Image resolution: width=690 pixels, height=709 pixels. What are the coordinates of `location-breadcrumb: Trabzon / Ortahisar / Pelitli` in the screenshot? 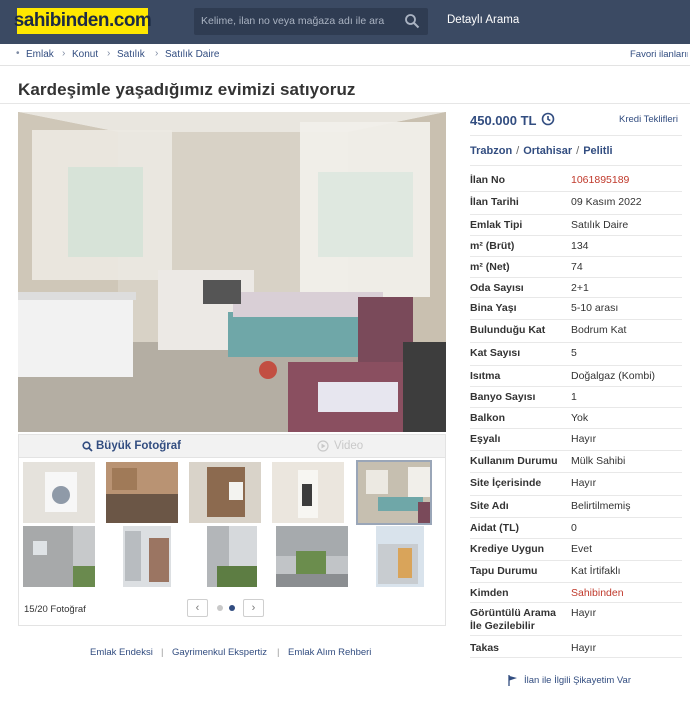 It's located at (541, 151).